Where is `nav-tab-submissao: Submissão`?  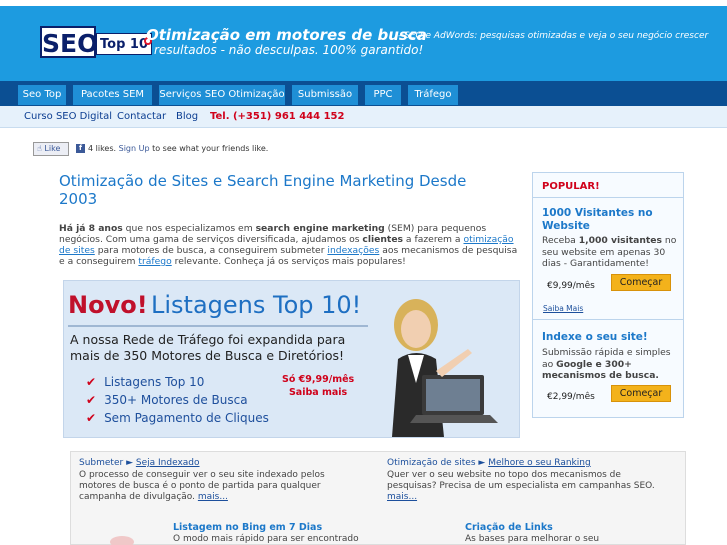
nav-tab-submissao: Submissão is located at coordinates (325, 95).